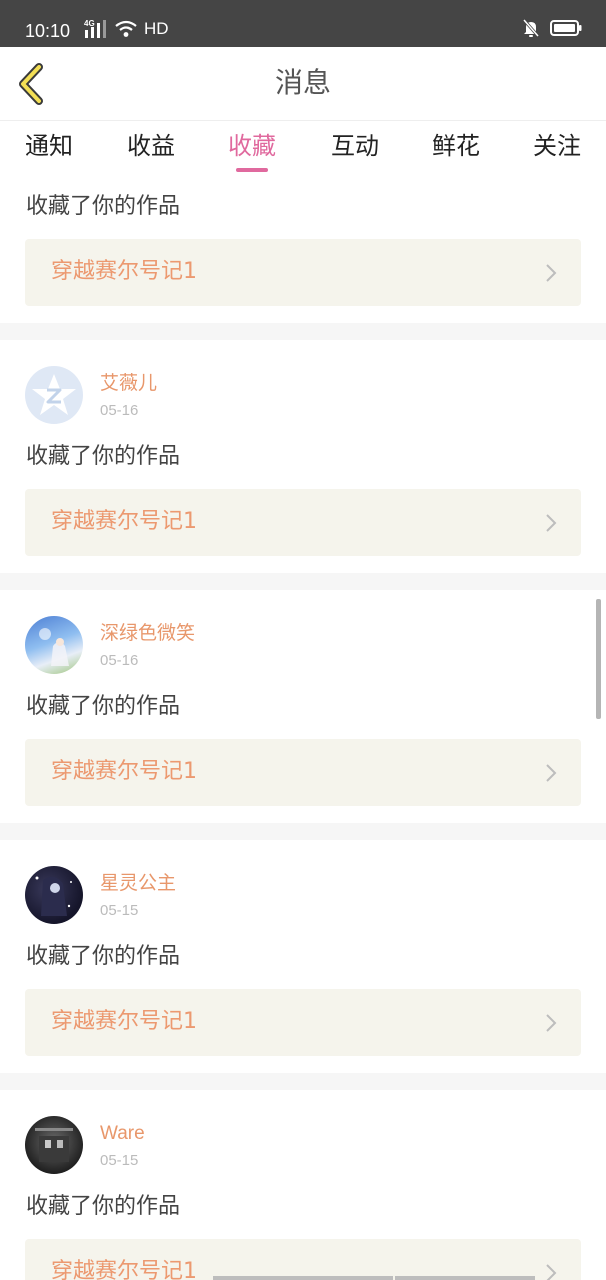  Describe the element at coordinates (96, 29) in the screenshot. I see `signal-icon: 4G` at that location.